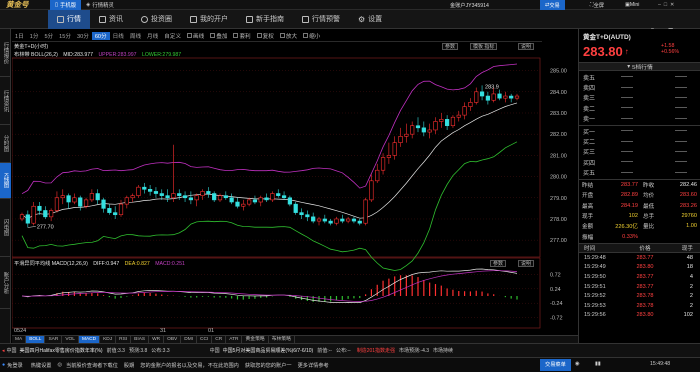  What do you see at coordinates (691, 296) in the screenshot?
I see `tick-qty: 2` at bounding box center [691, 296].